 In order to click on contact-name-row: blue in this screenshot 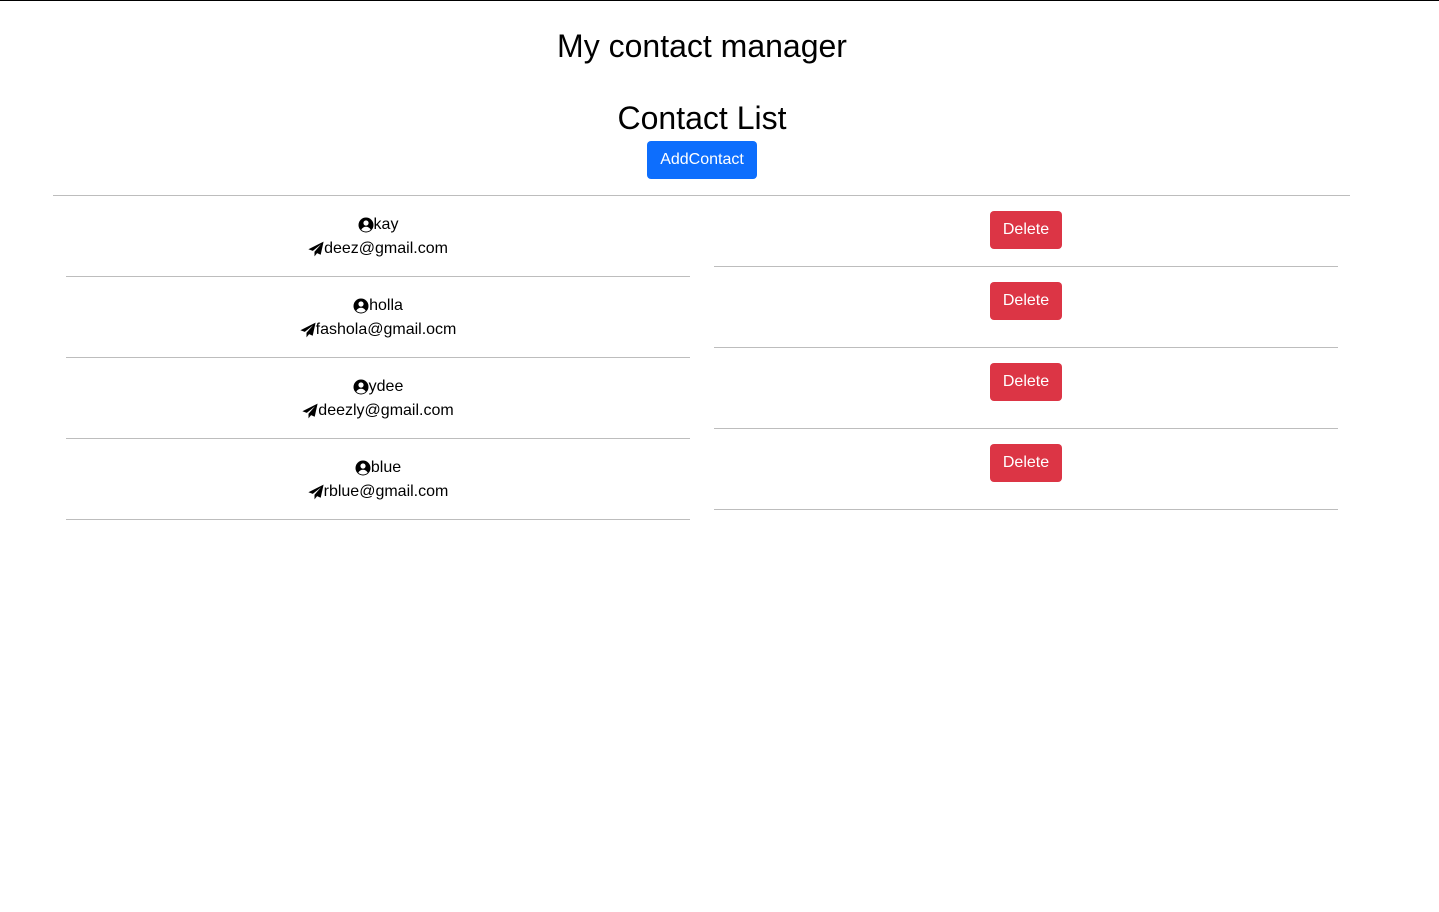, I will do `click(378, 468)`.